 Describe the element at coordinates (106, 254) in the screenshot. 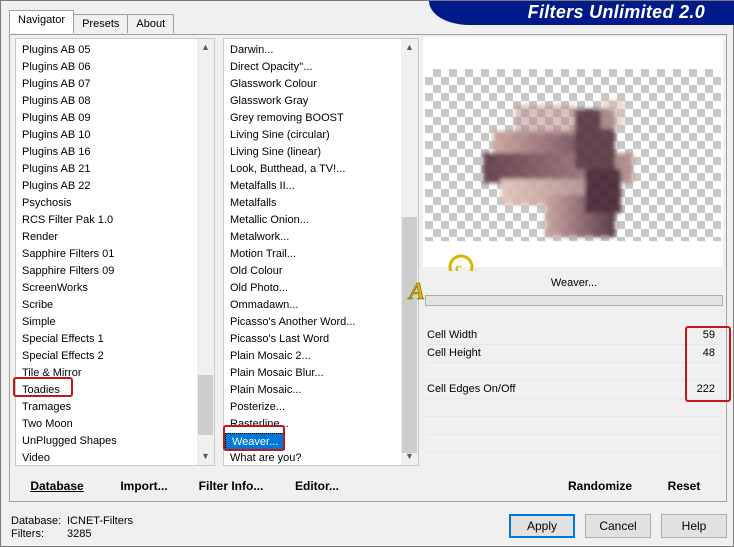

I see `category-list-item: Sapphire Filters 01` at that location.